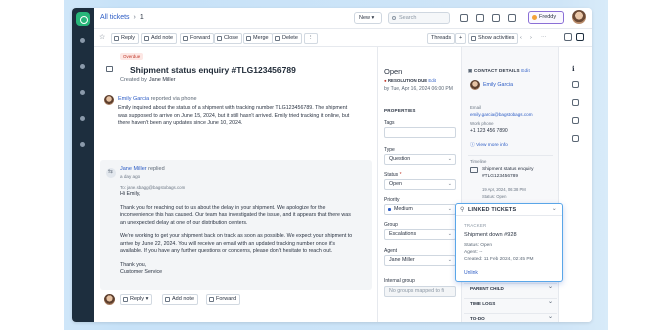 The height and width of the screenshot is (330, 672). Describe the element at coordinates (420, 209) in the screenshot. I see `priority-select: Medium ⌄` at that location.